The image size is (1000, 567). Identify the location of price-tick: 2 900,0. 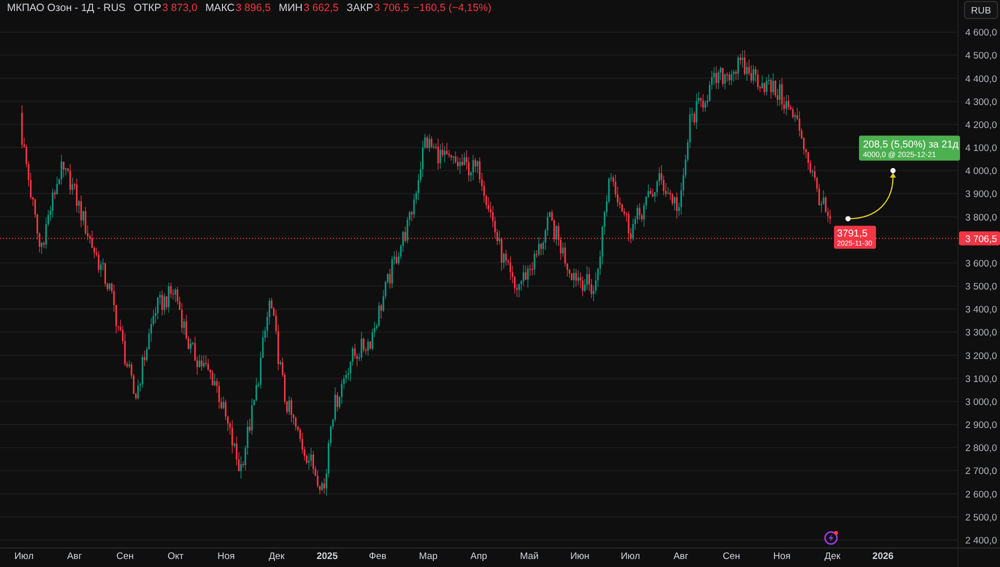
(981, 425).